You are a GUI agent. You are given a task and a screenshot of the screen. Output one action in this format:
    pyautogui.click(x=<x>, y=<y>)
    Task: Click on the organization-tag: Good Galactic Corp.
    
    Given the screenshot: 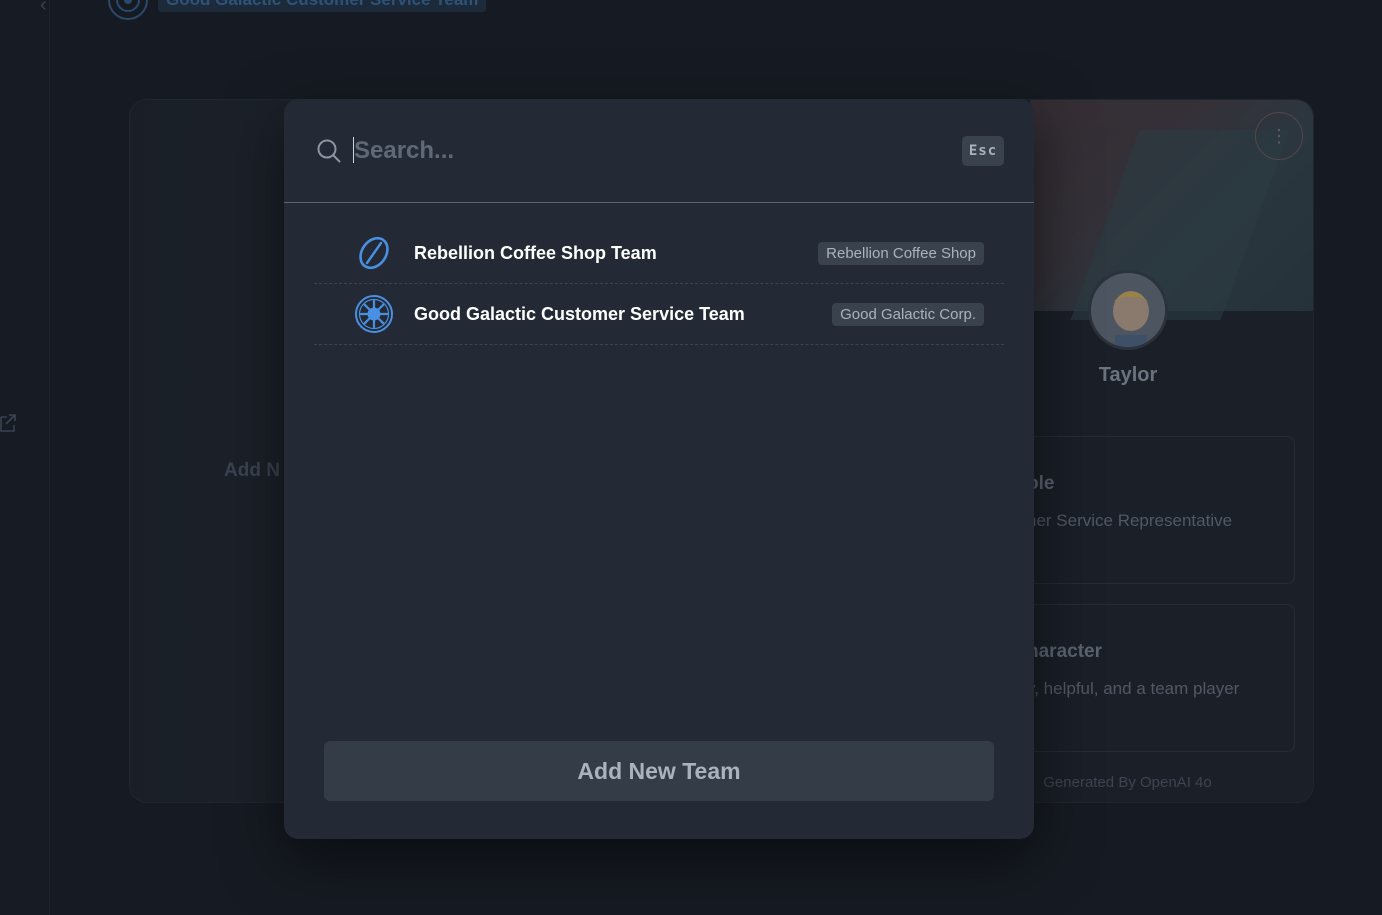 What is the action you would take?
    pyautogui.click(x=908, y=314)
    